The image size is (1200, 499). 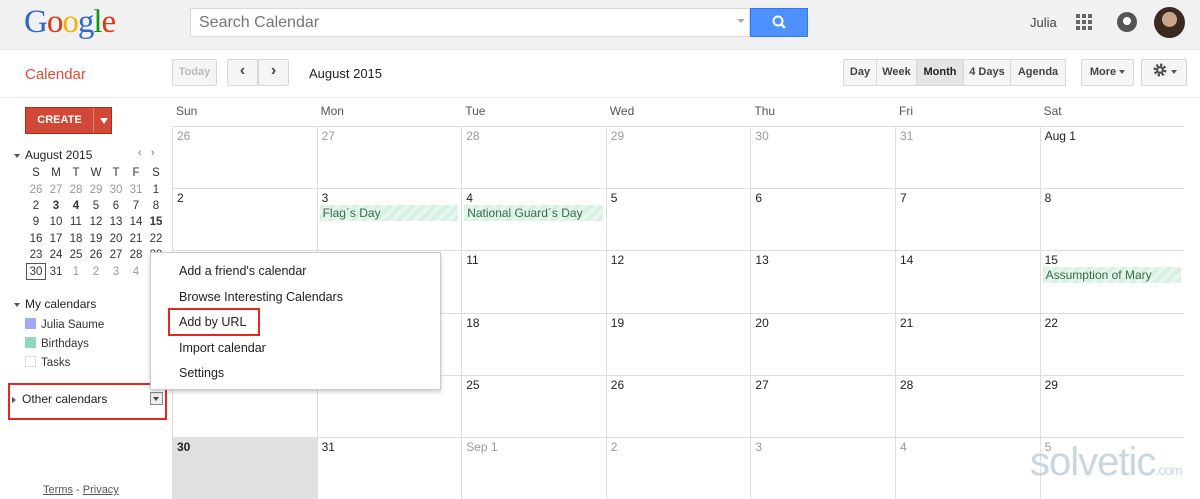 I want to click on prev-button: ‹, so click(x=242, y=72).